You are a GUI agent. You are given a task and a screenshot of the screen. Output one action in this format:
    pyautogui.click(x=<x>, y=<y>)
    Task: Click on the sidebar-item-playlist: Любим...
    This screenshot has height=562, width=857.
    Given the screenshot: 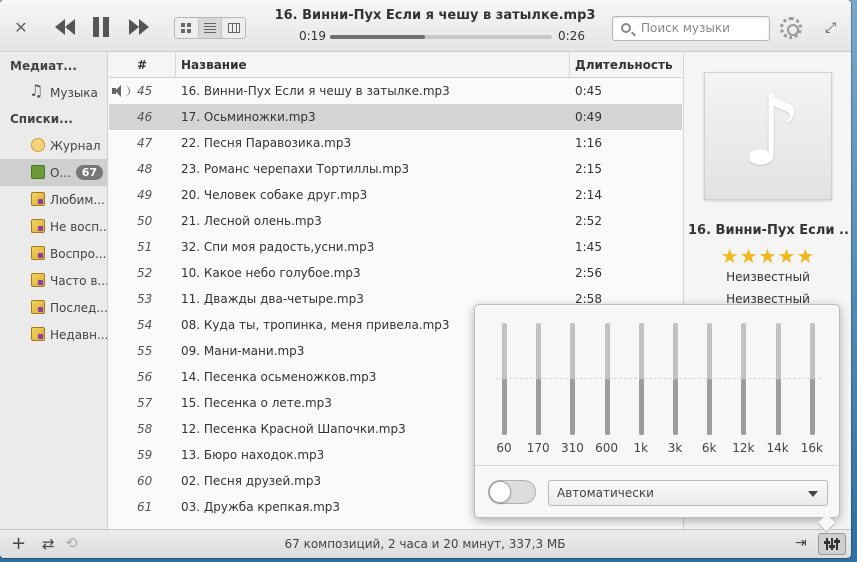 What is the action you would take?
    pyautogui.click(x=53, y=199)
    